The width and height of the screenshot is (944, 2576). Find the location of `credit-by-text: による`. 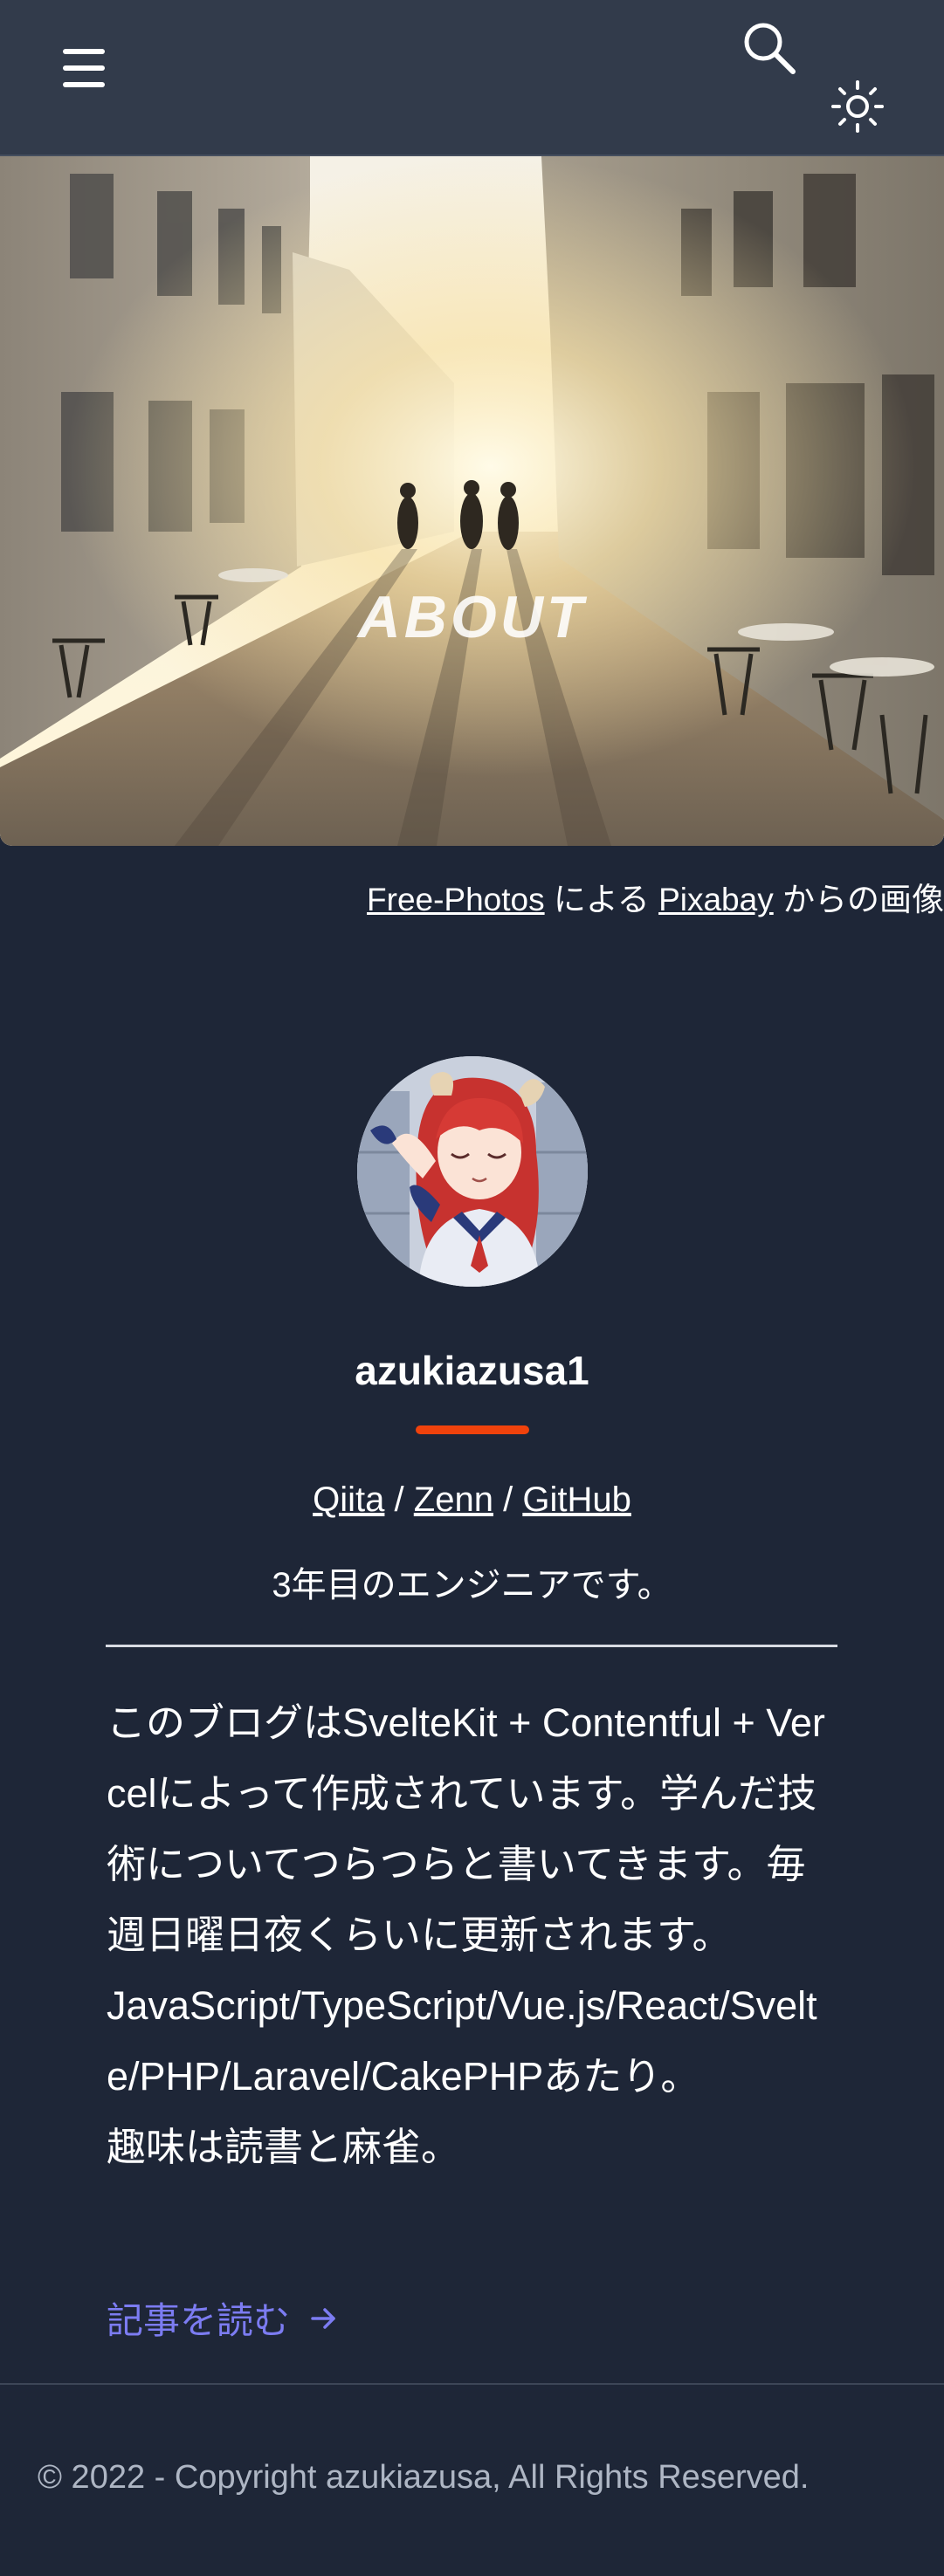

credit-by-text: による is located at coordinates (601, 899).